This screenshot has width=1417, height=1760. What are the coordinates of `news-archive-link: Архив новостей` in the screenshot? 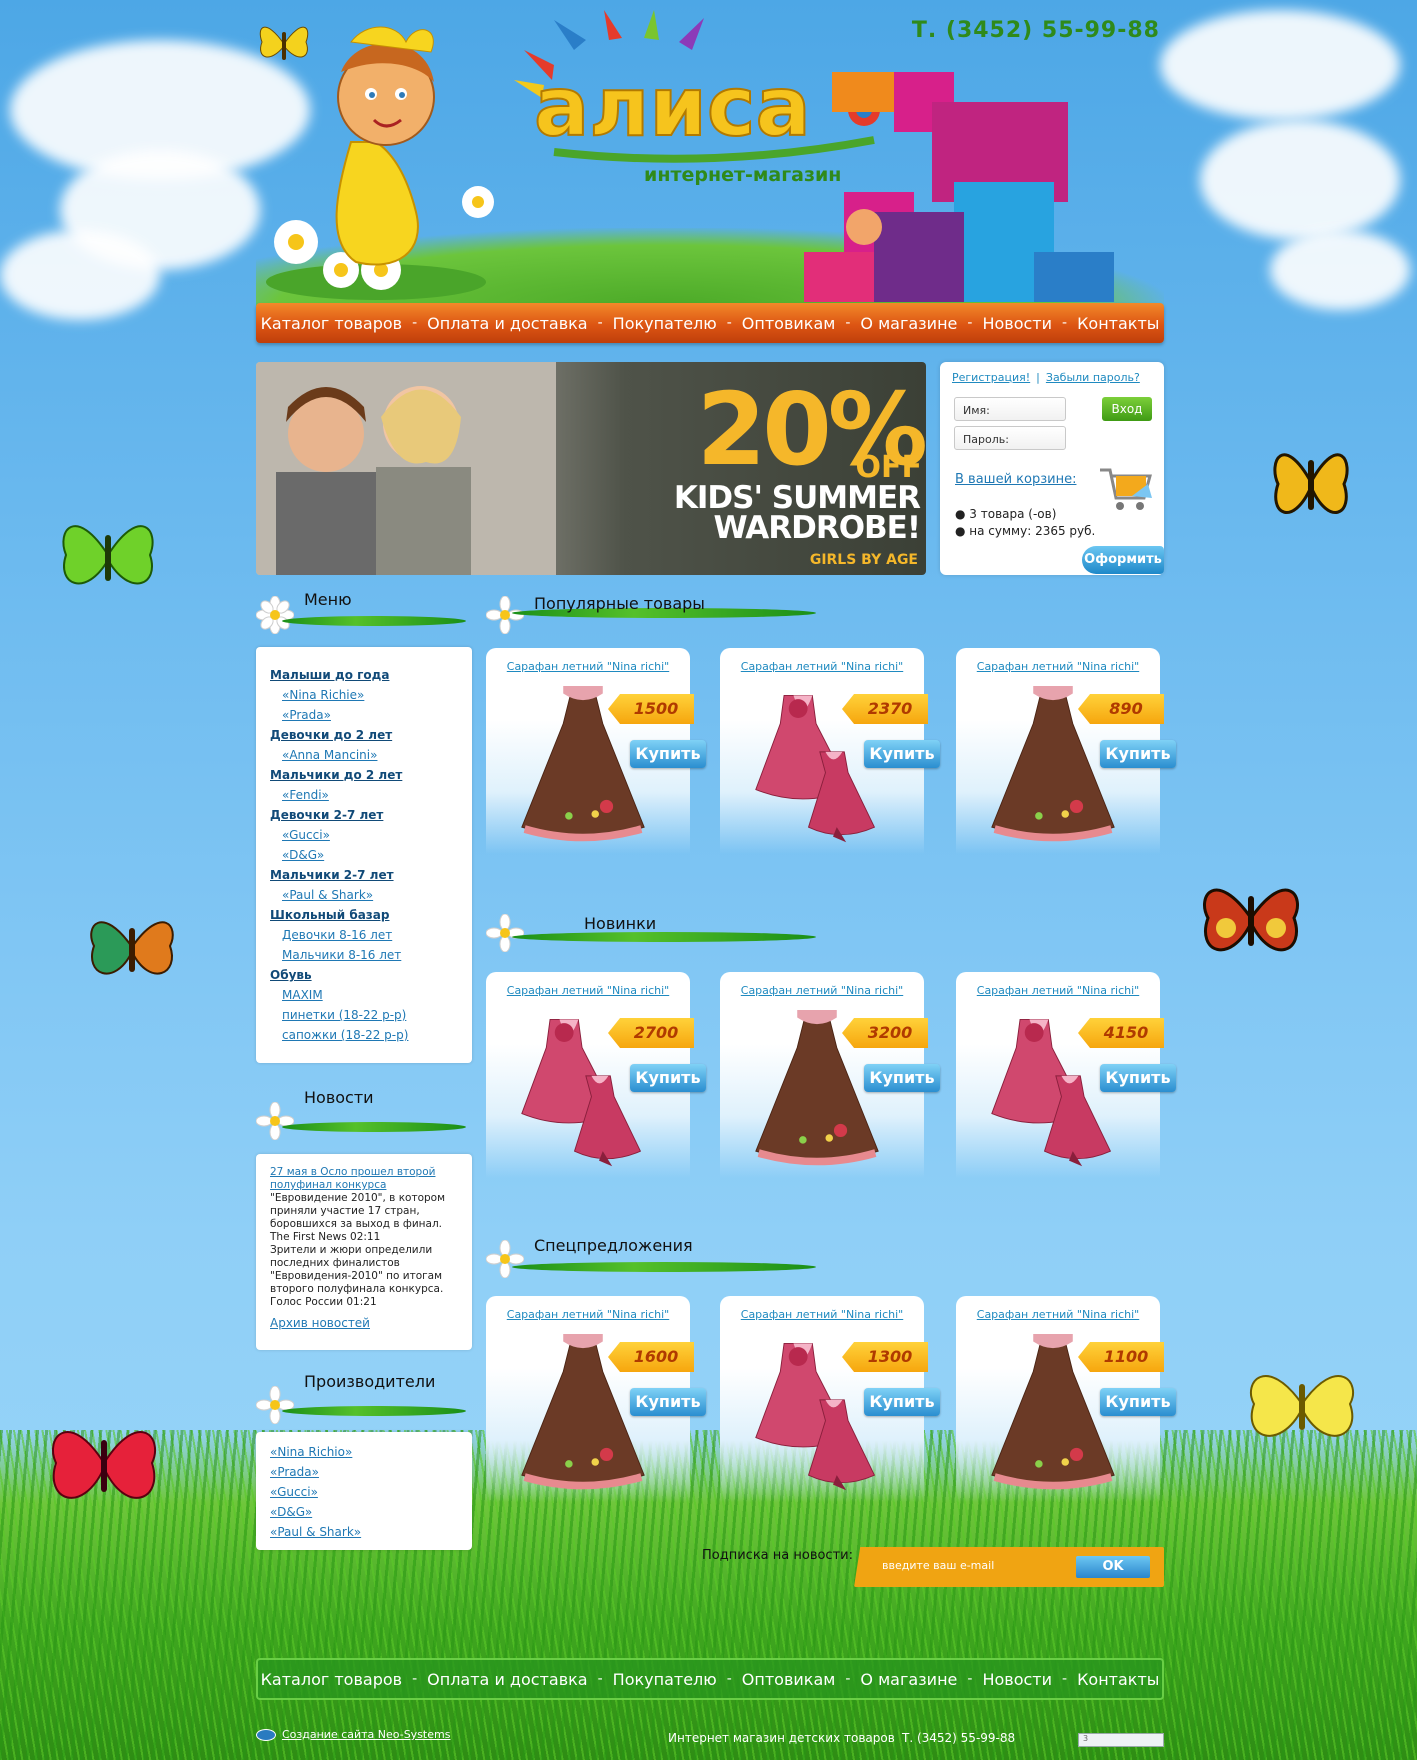 It's located at (364, 1323).